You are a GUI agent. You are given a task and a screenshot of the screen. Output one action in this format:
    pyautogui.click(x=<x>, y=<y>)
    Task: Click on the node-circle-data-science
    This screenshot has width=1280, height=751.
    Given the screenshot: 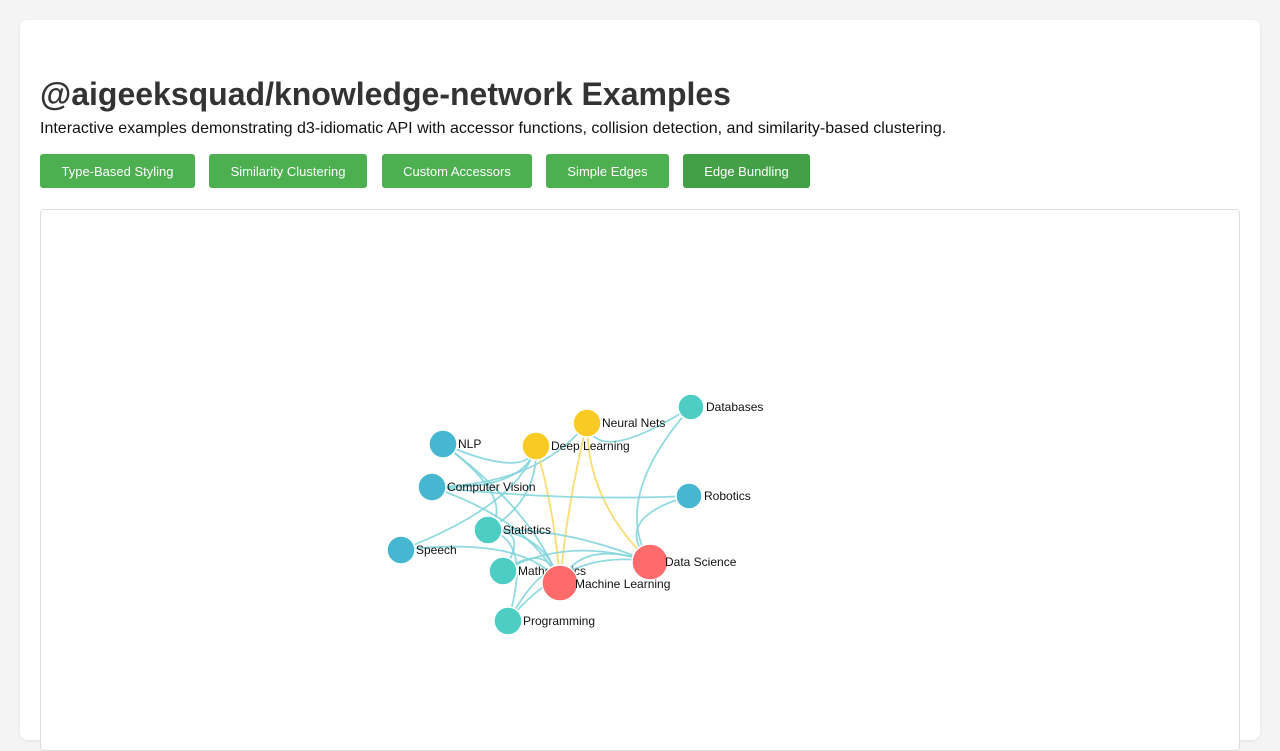 What is the action you would take?
    pyautogui.click(x=650, y=562)
    